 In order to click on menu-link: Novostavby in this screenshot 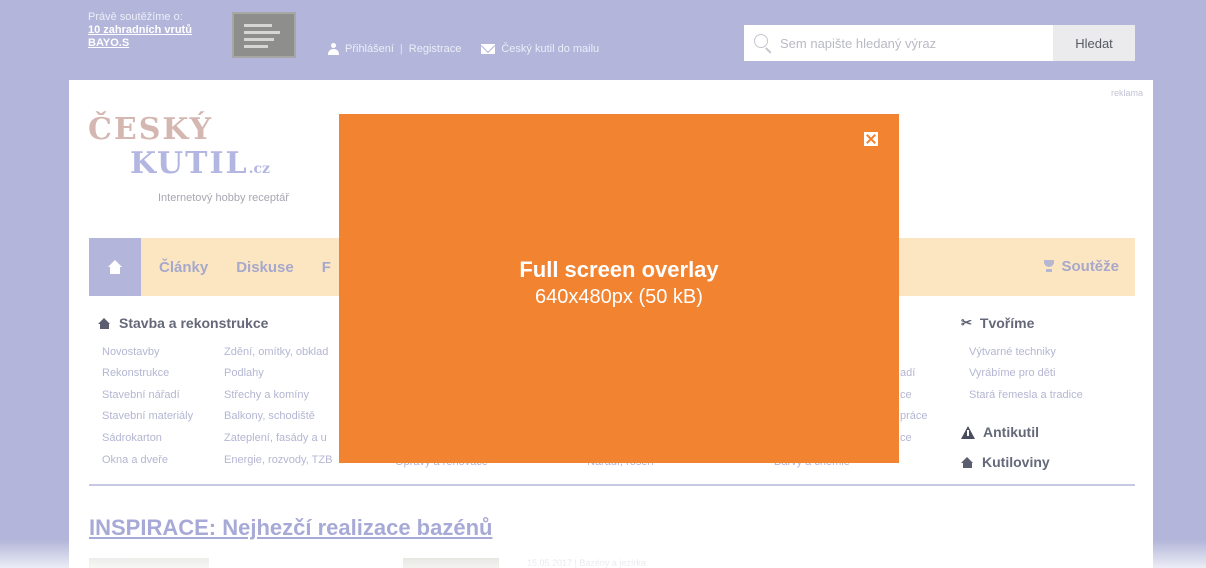, I will do `click(130, 352)`.